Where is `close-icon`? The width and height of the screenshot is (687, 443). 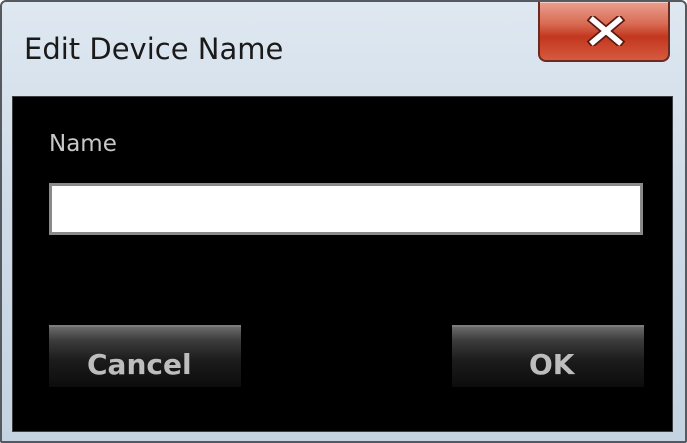
close-icon is located at coordinates (606, 31).